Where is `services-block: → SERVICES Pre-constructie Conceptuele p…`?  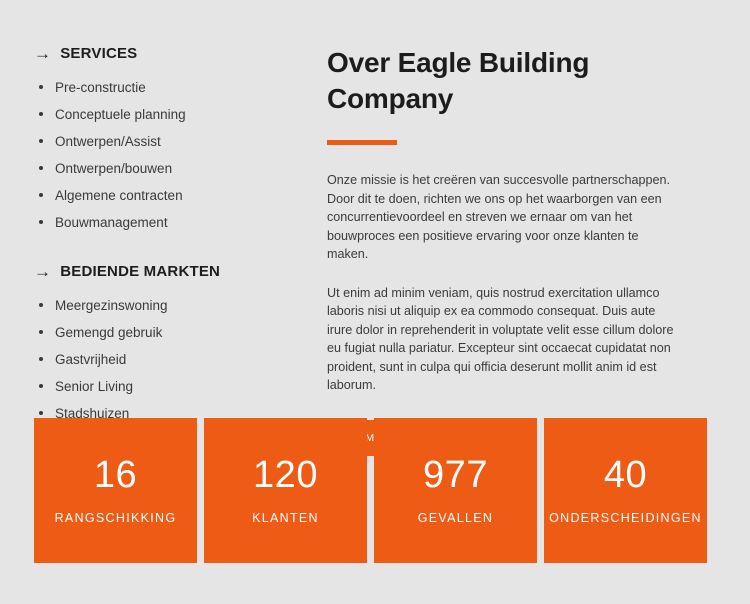 services-block: → SERVICES Pre-constructie Conceptuele p… is located at coordinates (159, 139).